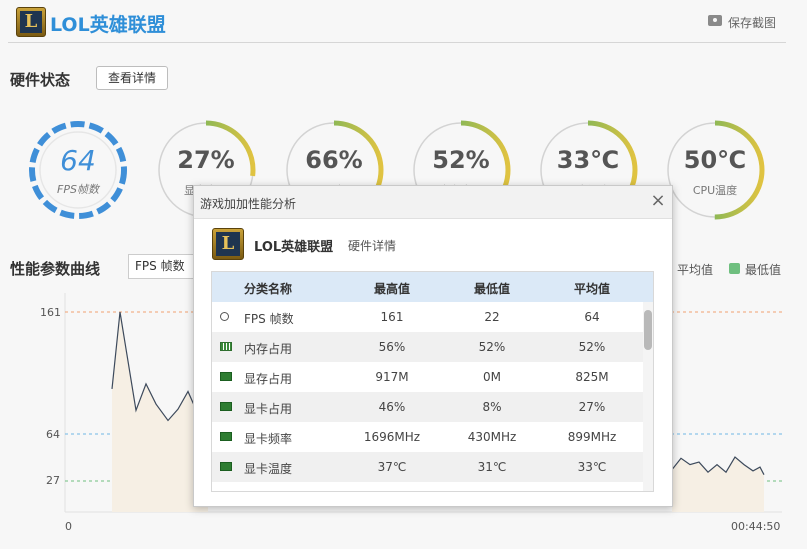  Describe the element at coordinates (391, 289) in the screenshot. I see `col-max: 最高值` at that location.